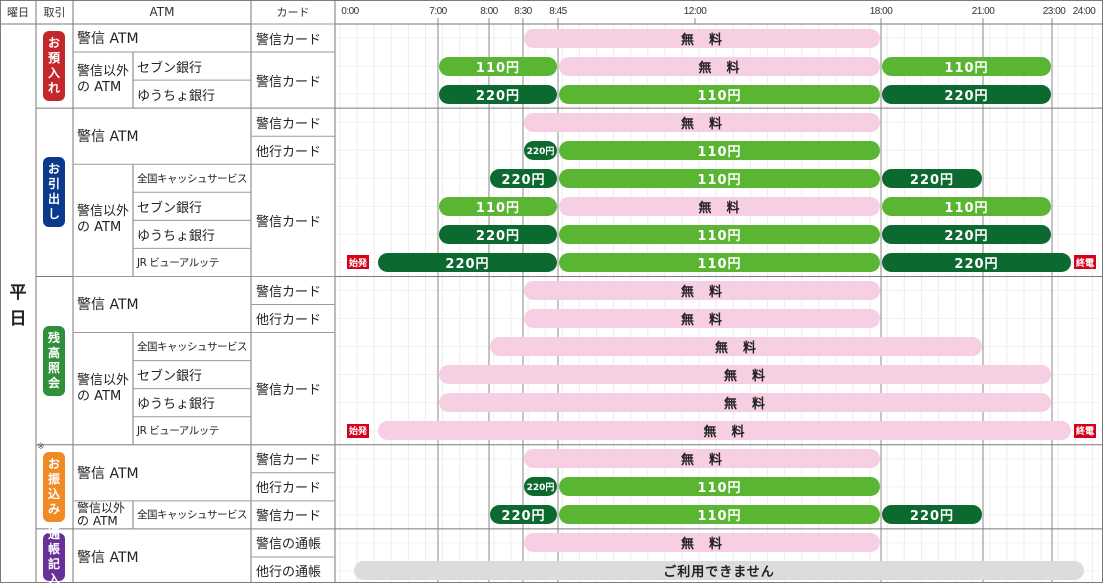  I want to click on badge-char: み, so click(53, 508).